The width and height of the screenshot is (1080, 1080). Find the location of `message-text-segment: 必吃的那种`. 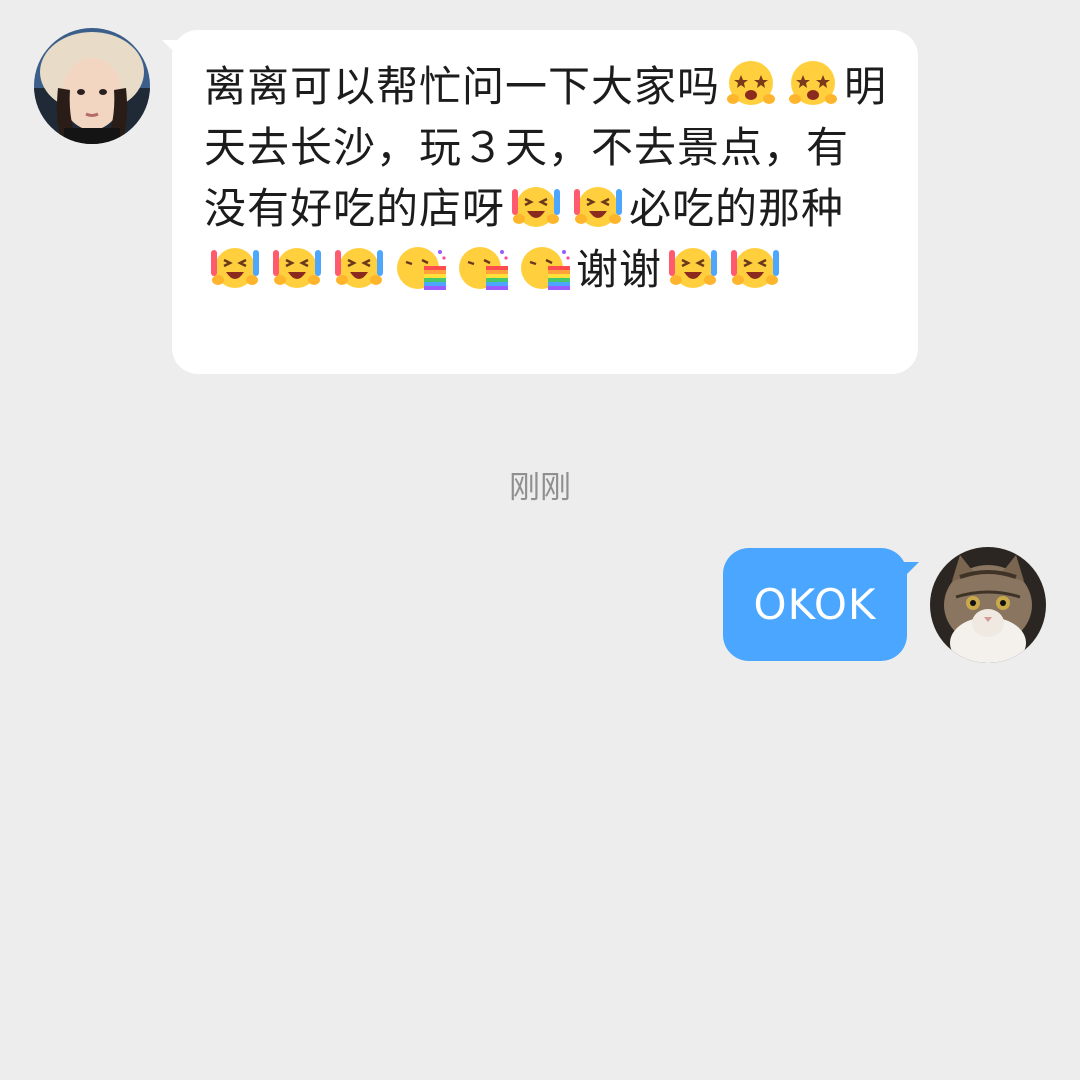

message-text-segment: 必吃的那种 is located at coordinates (737, 208).